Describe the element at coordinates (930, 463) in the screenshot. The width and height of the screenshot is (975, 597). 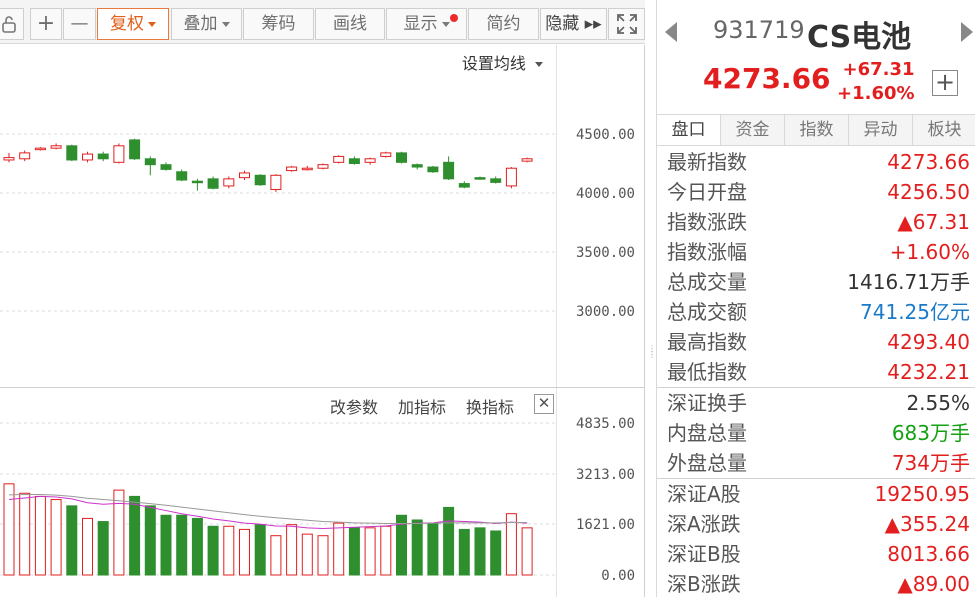
I see `quote-value: 734万手` at that location.